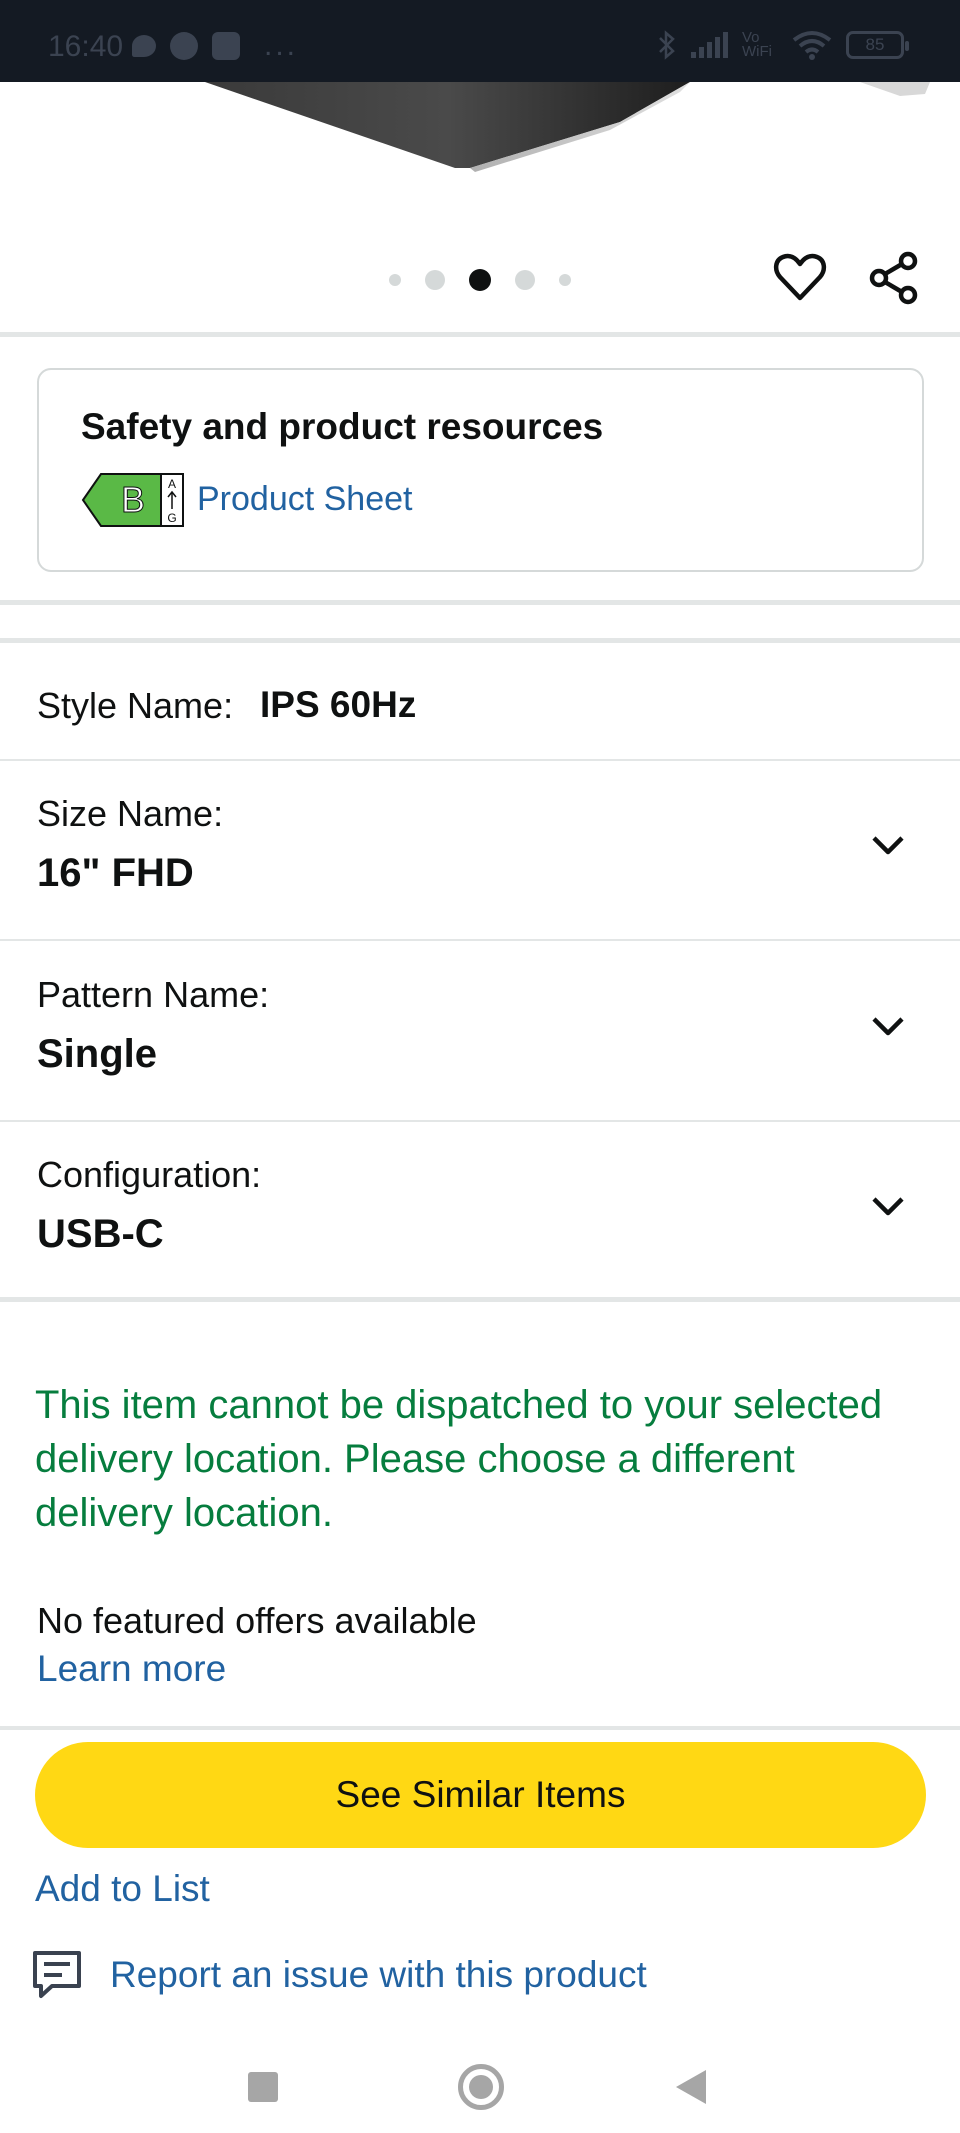 The height and width of the screenshot is (2133, 960). What do you see at coordinates (480, 851) in the screenshot?
I see `size-name-row: Size Name: 16" FHD` at bounding box center [480, 851].